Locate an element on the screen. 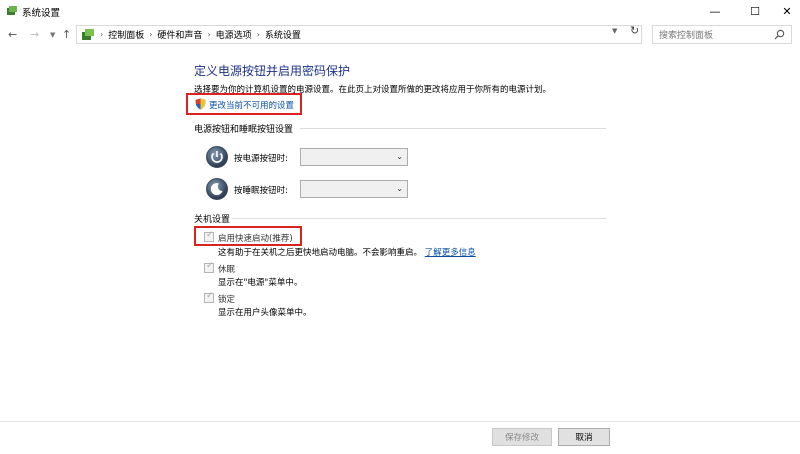 Image resolution: width=800 pixels, height=454 pixels. change-unavailable-settings-link: 更改当前不可用的设置 is located at coordinates (251, 105).